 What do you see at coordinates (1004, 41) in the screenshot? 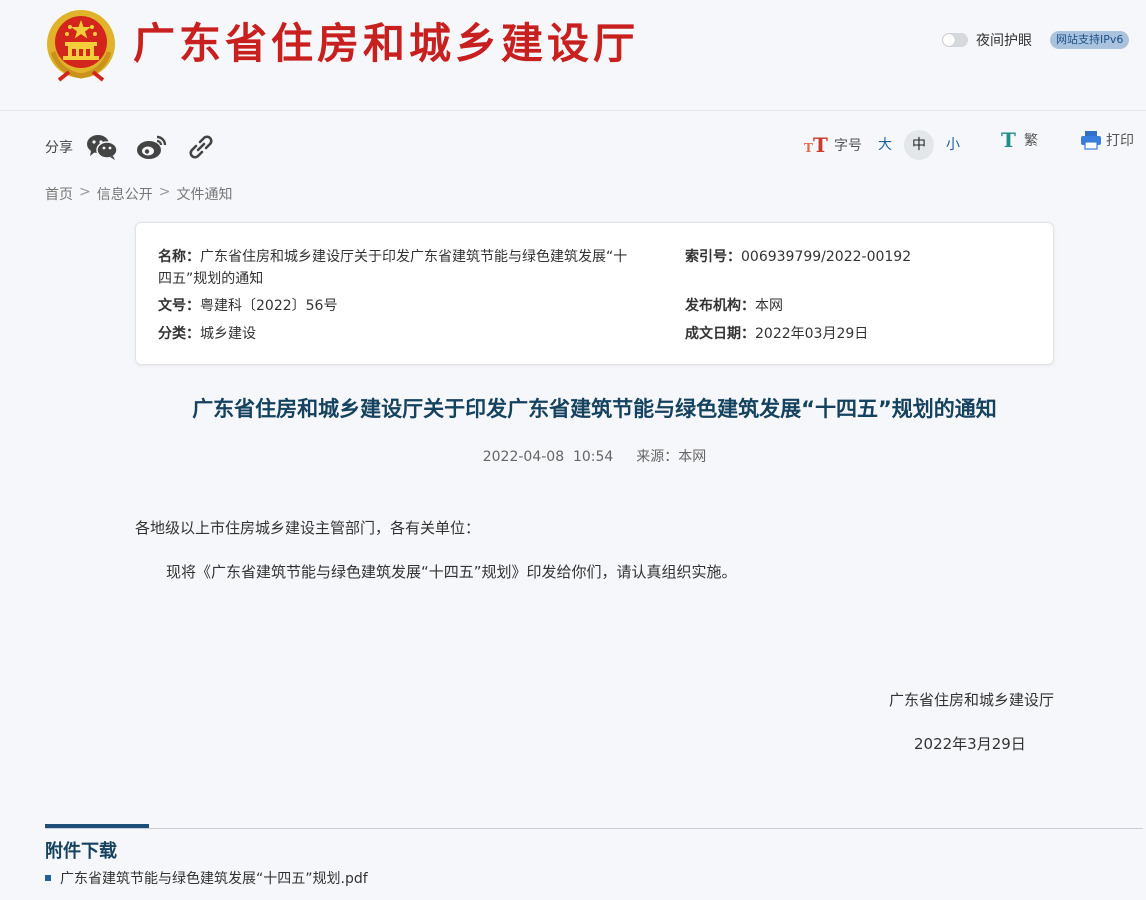
I see `night-mode-label: 夜间护眼` at bounding box center [1004, 41].